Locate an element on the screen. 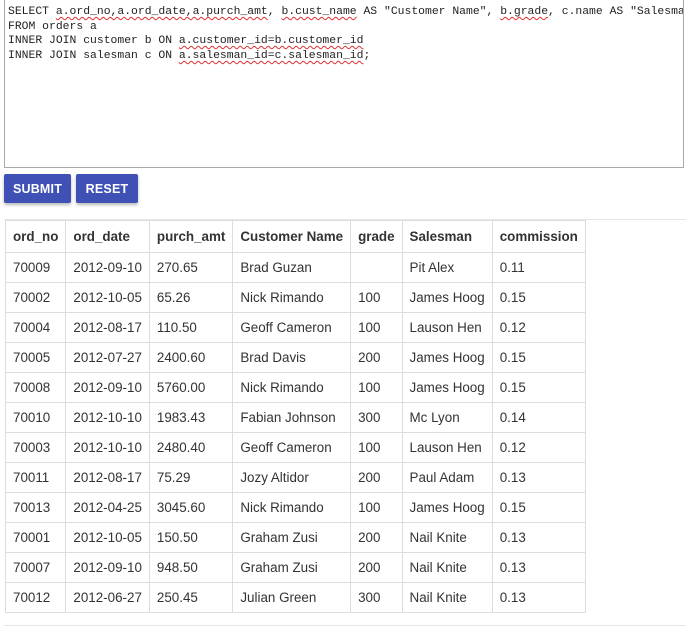 This screenshot has height=627, width=686. table-cell: 1983.43 is located at coordinates (191, 417).